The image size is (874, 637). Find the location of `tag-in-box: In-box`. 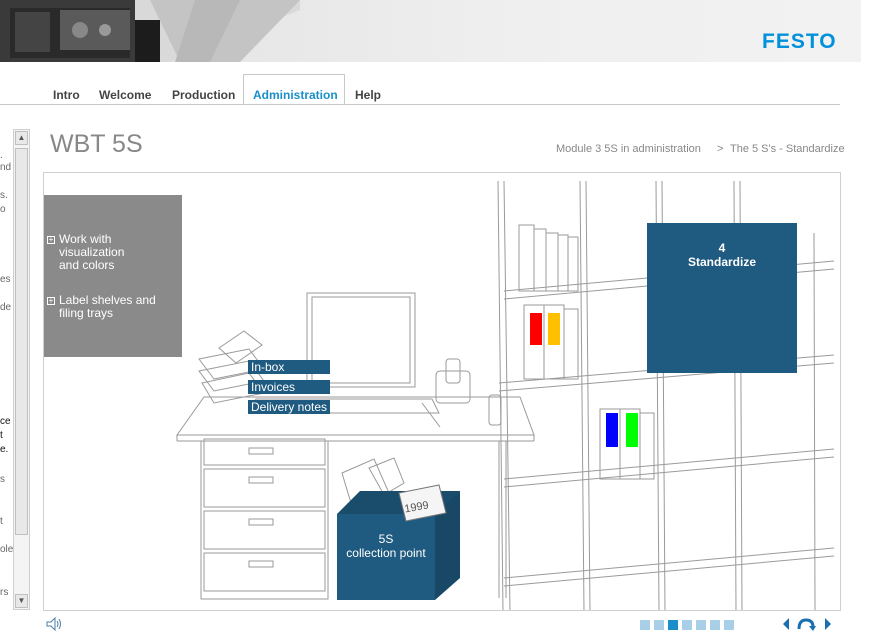

tag-in-box: In-box is located at coordinates (289, 367).